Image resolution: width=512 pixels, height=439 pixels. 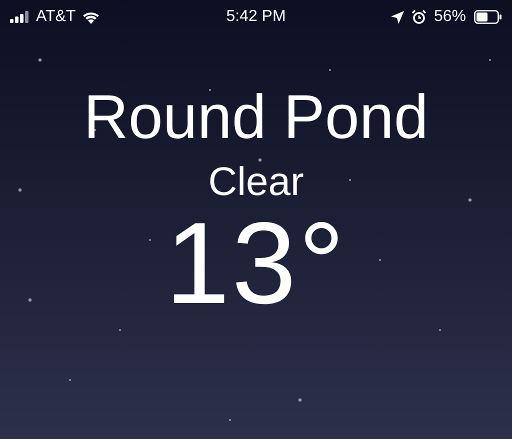 What do you see at coordinates (56, 17) in the screenshot?
I see `carrier-name: AT&T` at bounding box center [56, 17].